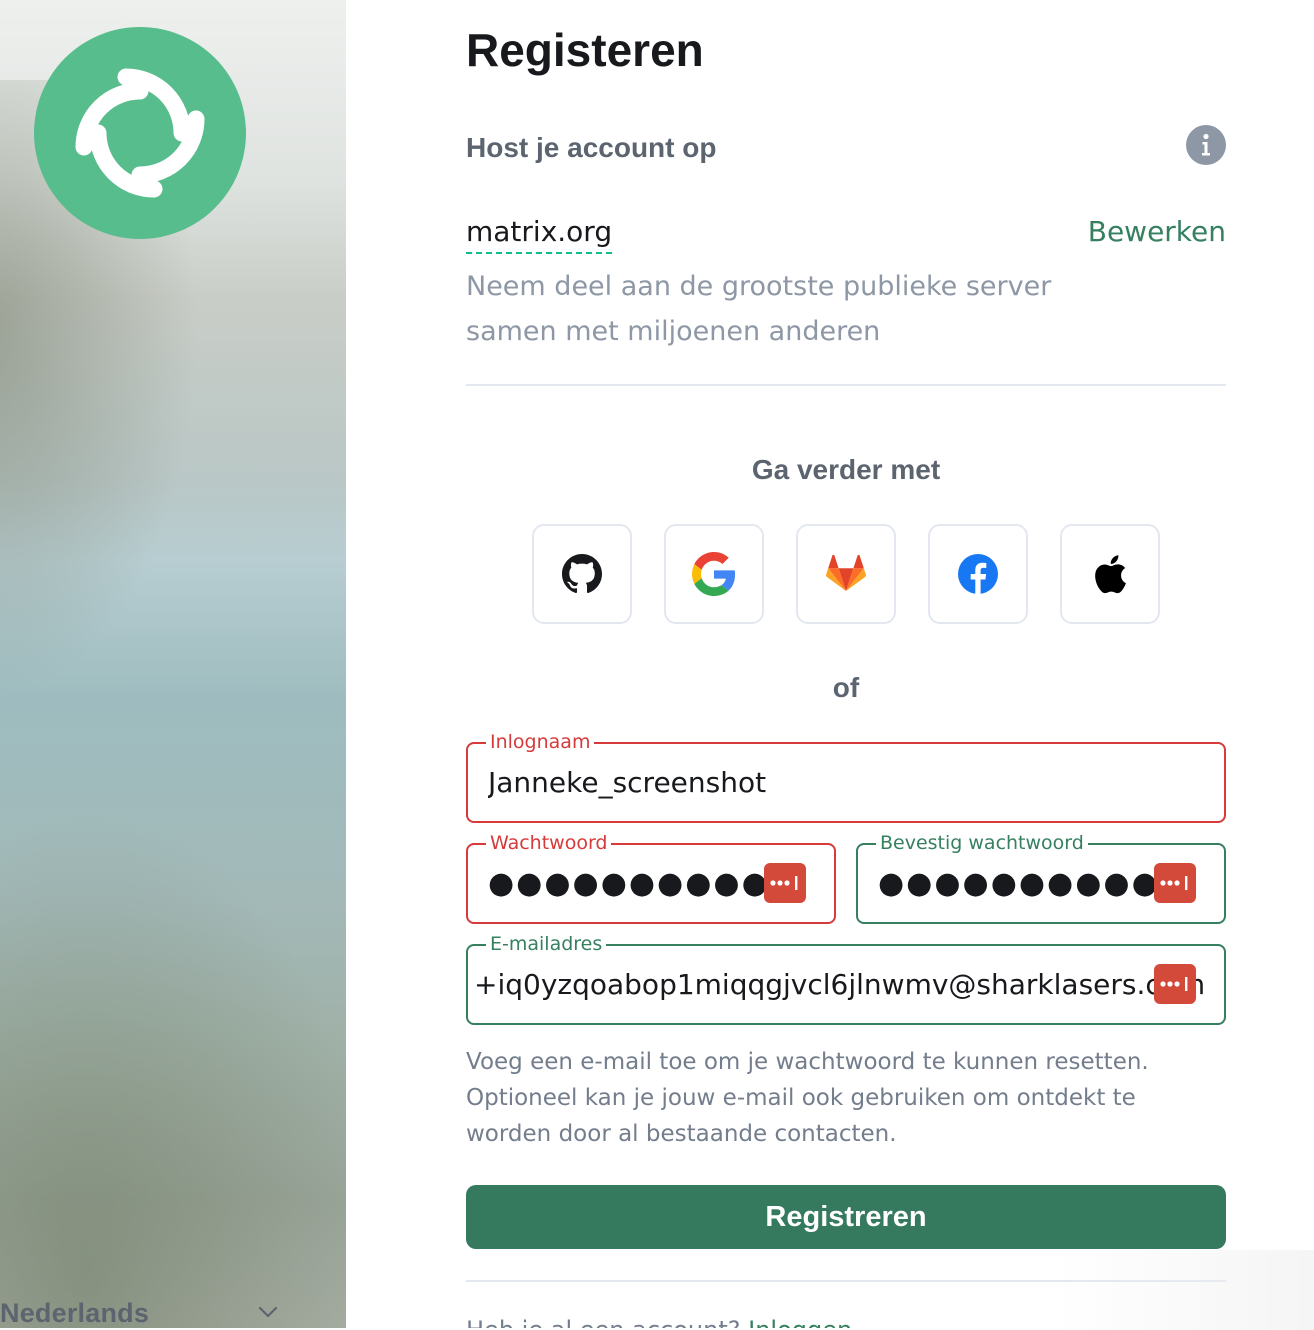  What do you see at coordinates (539, 233) in the screenshot?
I see `server-name: matrix.org` at bounding box center [539, 233].